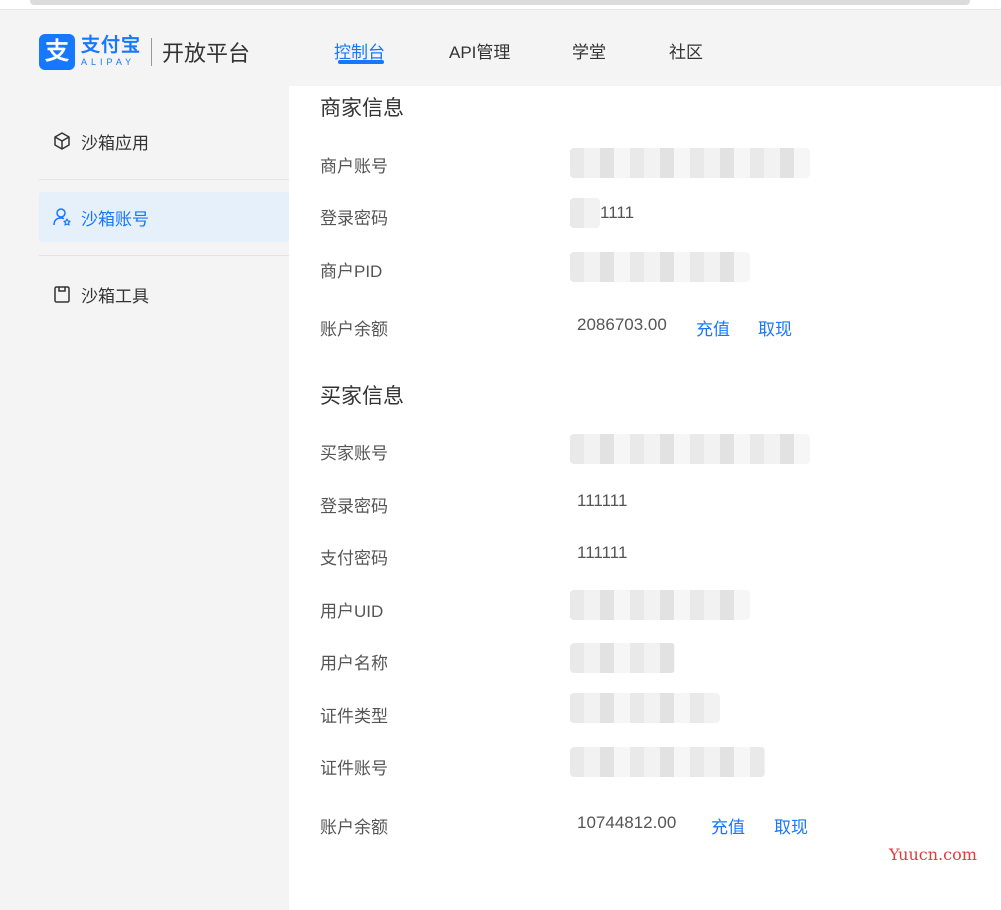 Image resolution: width=1001 pixels, height=910 pixels. I want to click on merchant-password-value: 1111, so click(617, 212).